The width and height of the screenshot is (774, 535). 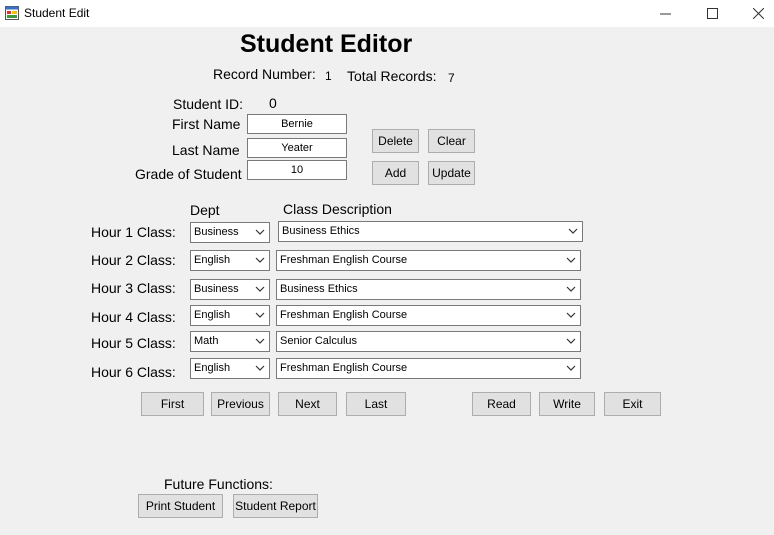 I want to click on previous-button: Previous, so click(x=240, y=404).